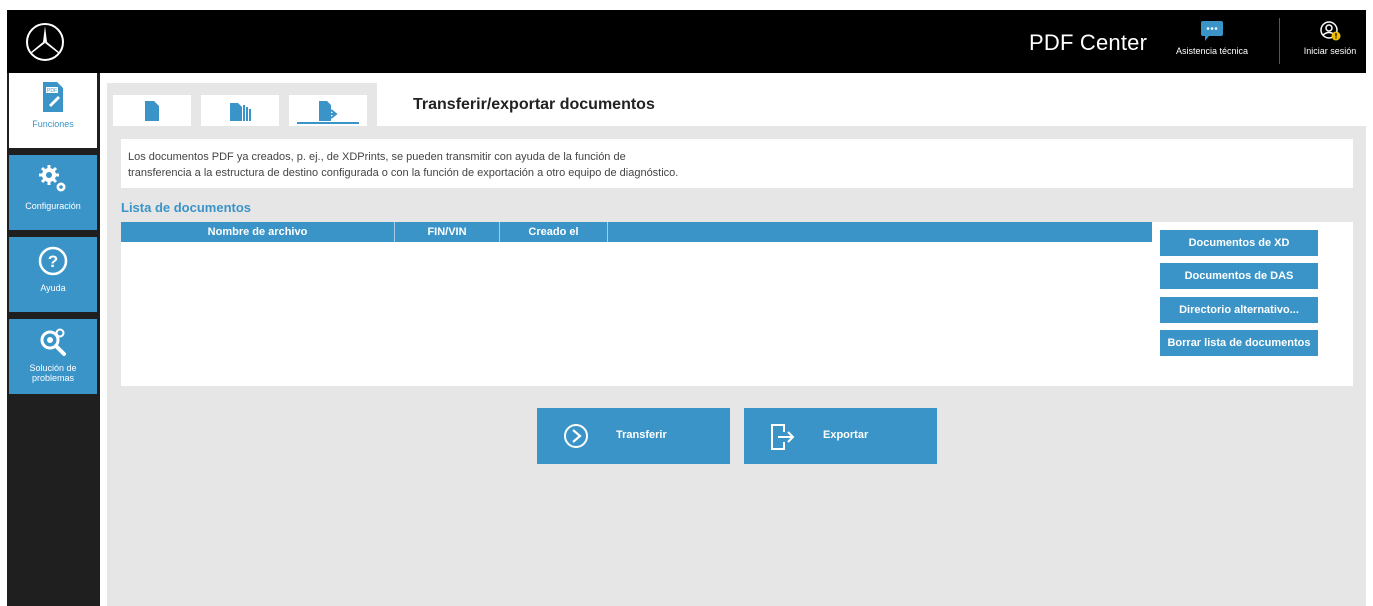 This screenshot has width=1373, height=606. What do you see at coordinates (45, 42) in the screenshot?
I see `mercedes-logo-icon` at bounding box center [45, 42].